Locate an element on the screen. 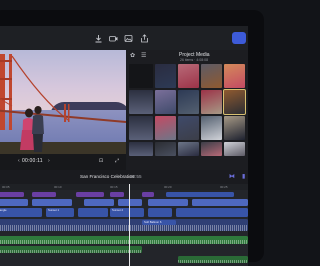 The height and width of the screenshot is (266, 320). timeline-clip-labeled: Sunset 2 is located at coordinates (127, 212).